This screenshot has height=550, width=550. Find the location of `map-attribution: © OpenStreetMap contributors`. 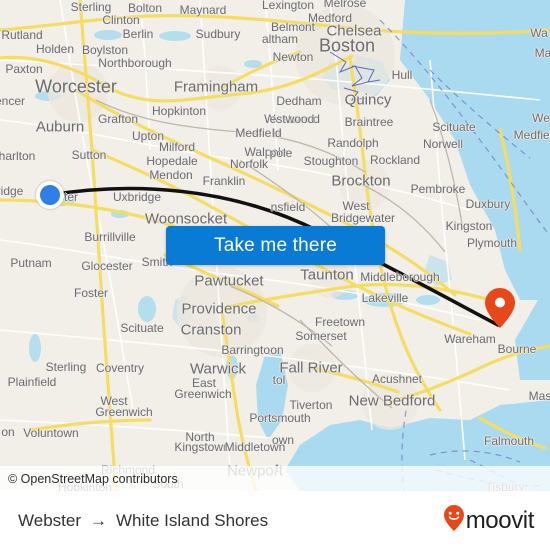

map-attribution: © OpenStreetMap contributors is located at coordinates (275, 478).